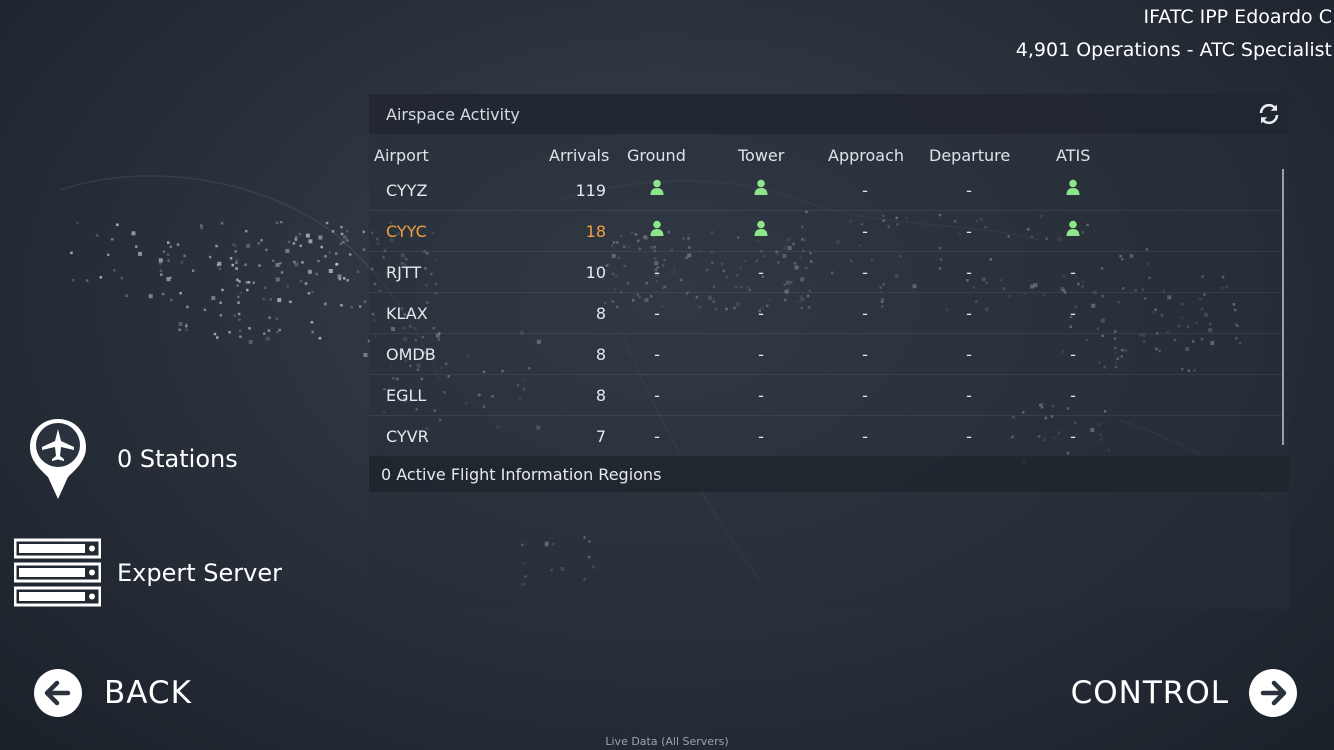  What do you see at coordinates (133, 459) in the screenshot?
I see `stations-item: 0 Stations` at bounding box center [133, 459].